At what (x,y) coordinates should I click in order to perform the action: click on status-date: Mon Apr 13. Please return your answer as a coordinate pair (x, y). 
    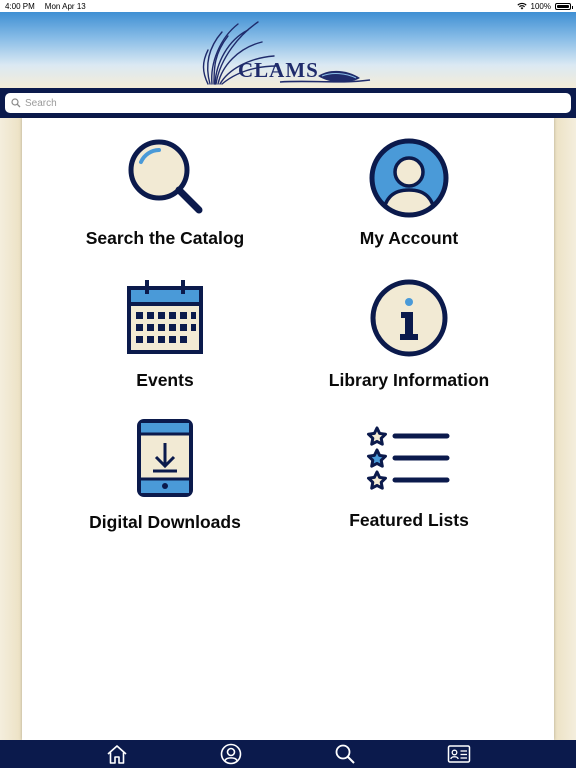
    Looking at the image, I should click on (65, 6).